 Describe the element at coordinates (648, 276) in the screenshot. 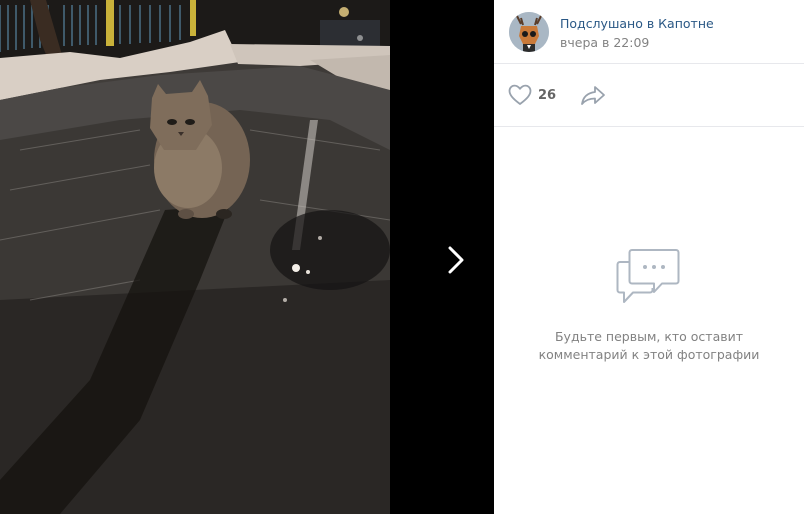

I see `chat-bubbles-icon` at that location.